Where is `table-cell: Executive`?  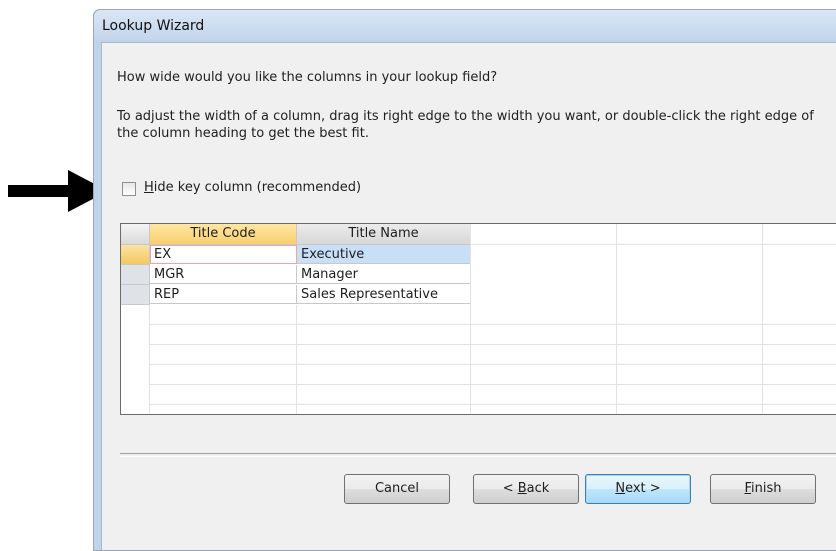
table-cell: Executive is located at coordinates (384, 254).